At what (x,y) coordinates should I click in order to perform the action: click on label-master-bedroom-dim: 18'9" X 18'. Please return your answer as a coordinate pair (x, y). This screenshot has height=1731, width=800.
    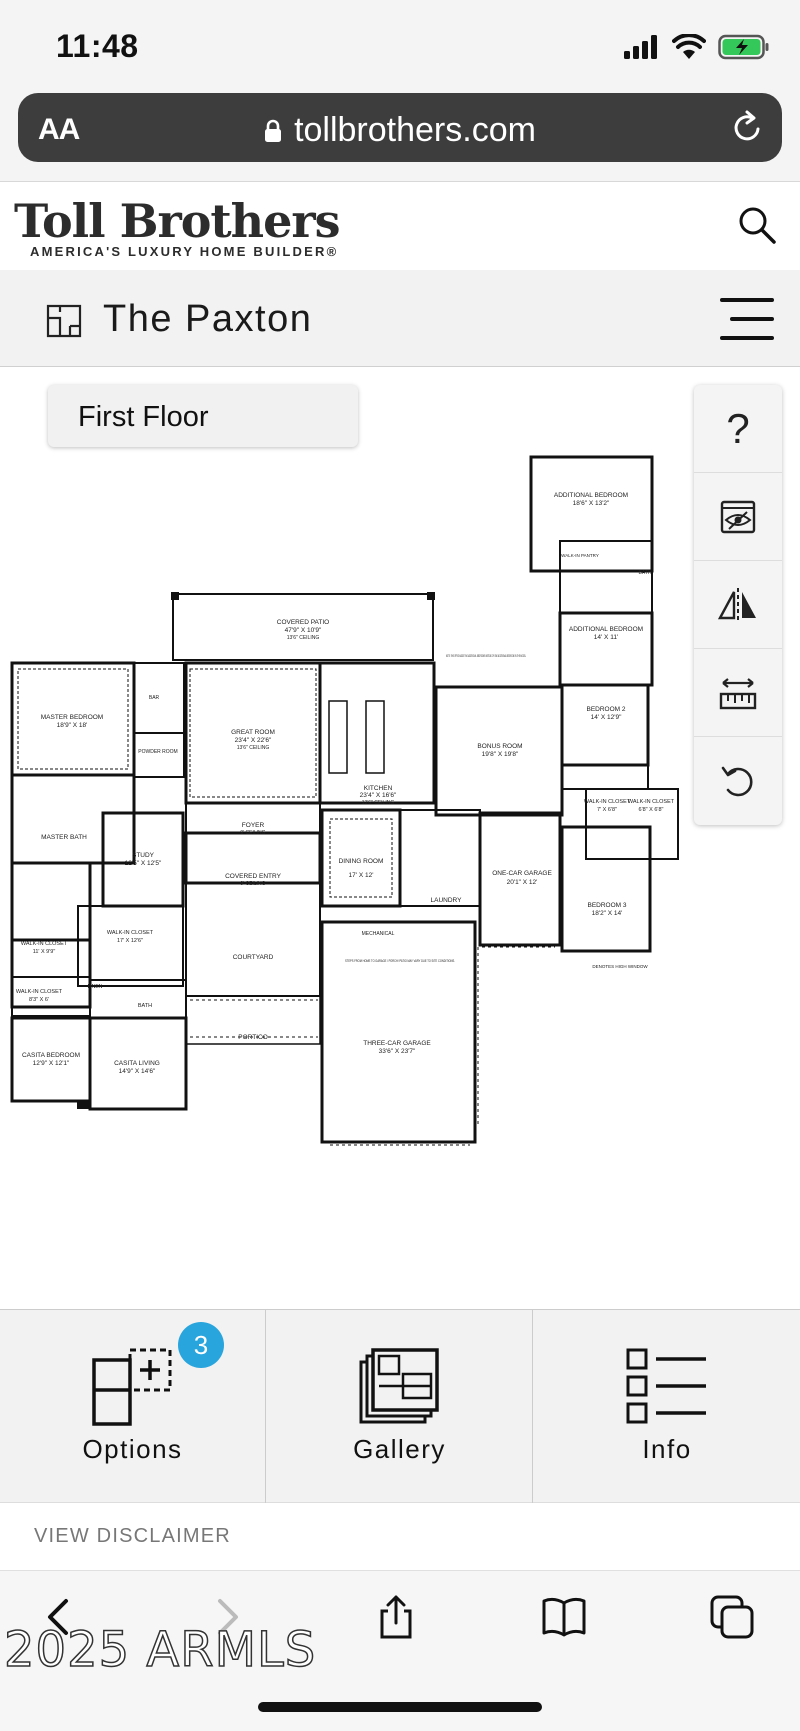
    Looking at the image, I should click on (72, 725).